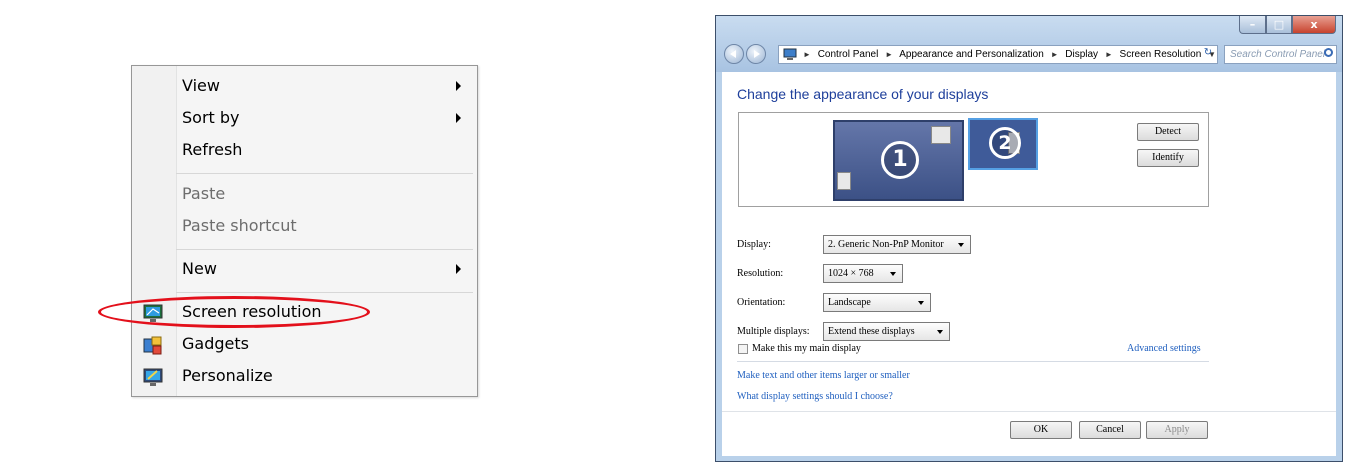 The height and width of the screenshot is (468, 1351). I want to click on menu-item-new: New, so click(325, 270).